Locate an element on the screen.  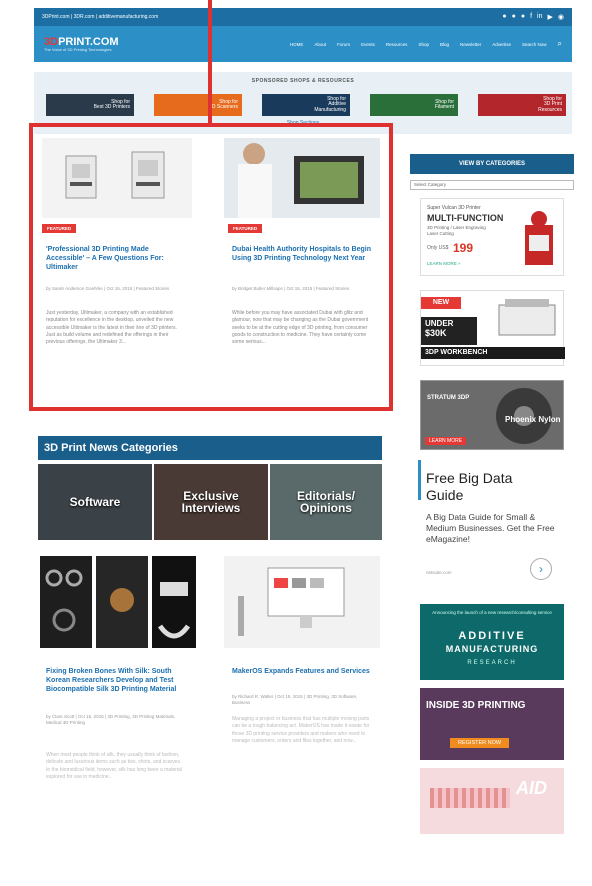
article-image-makeros is located at coordinates (302, 602).